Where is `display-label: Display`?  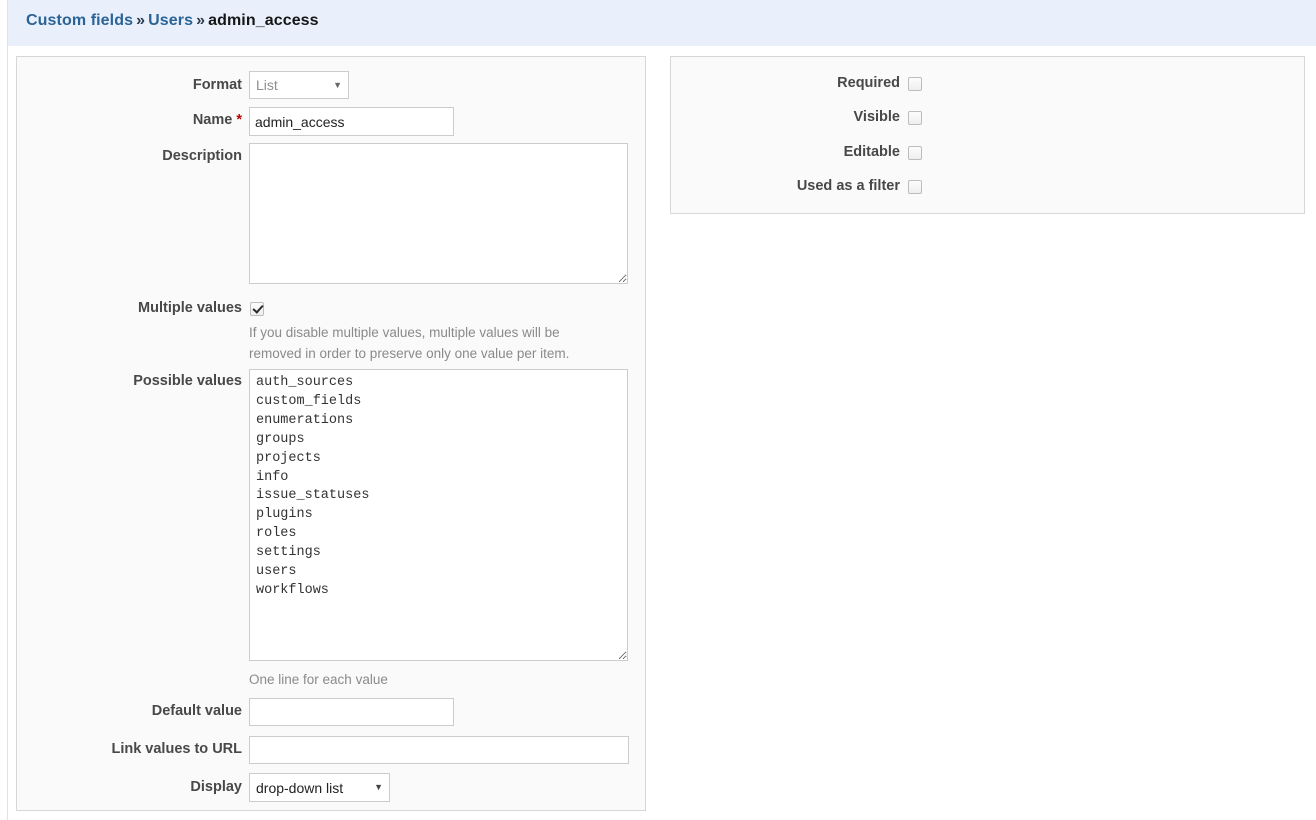
display-label: Display is located at coordinates (216, 787).